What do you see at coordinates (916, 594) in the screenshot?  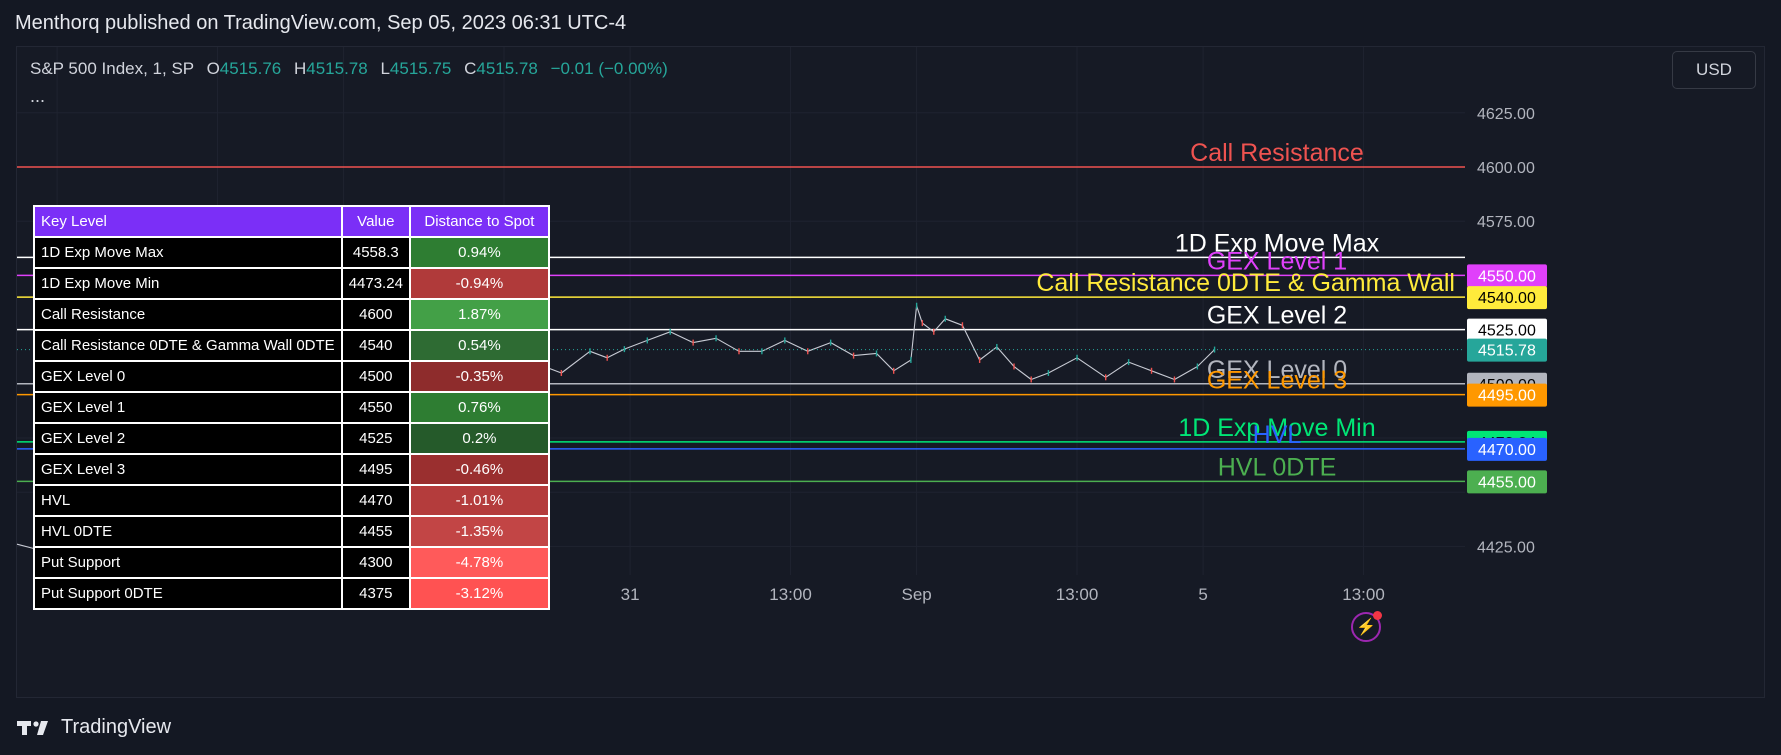 I see `x-tick-label: Sep` at bounding box center [916, 594].